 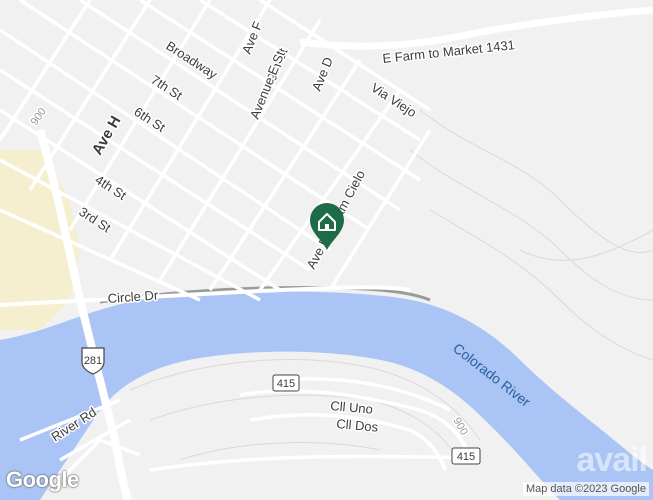 I want to click on property-marker, so click(x=327, y=226).